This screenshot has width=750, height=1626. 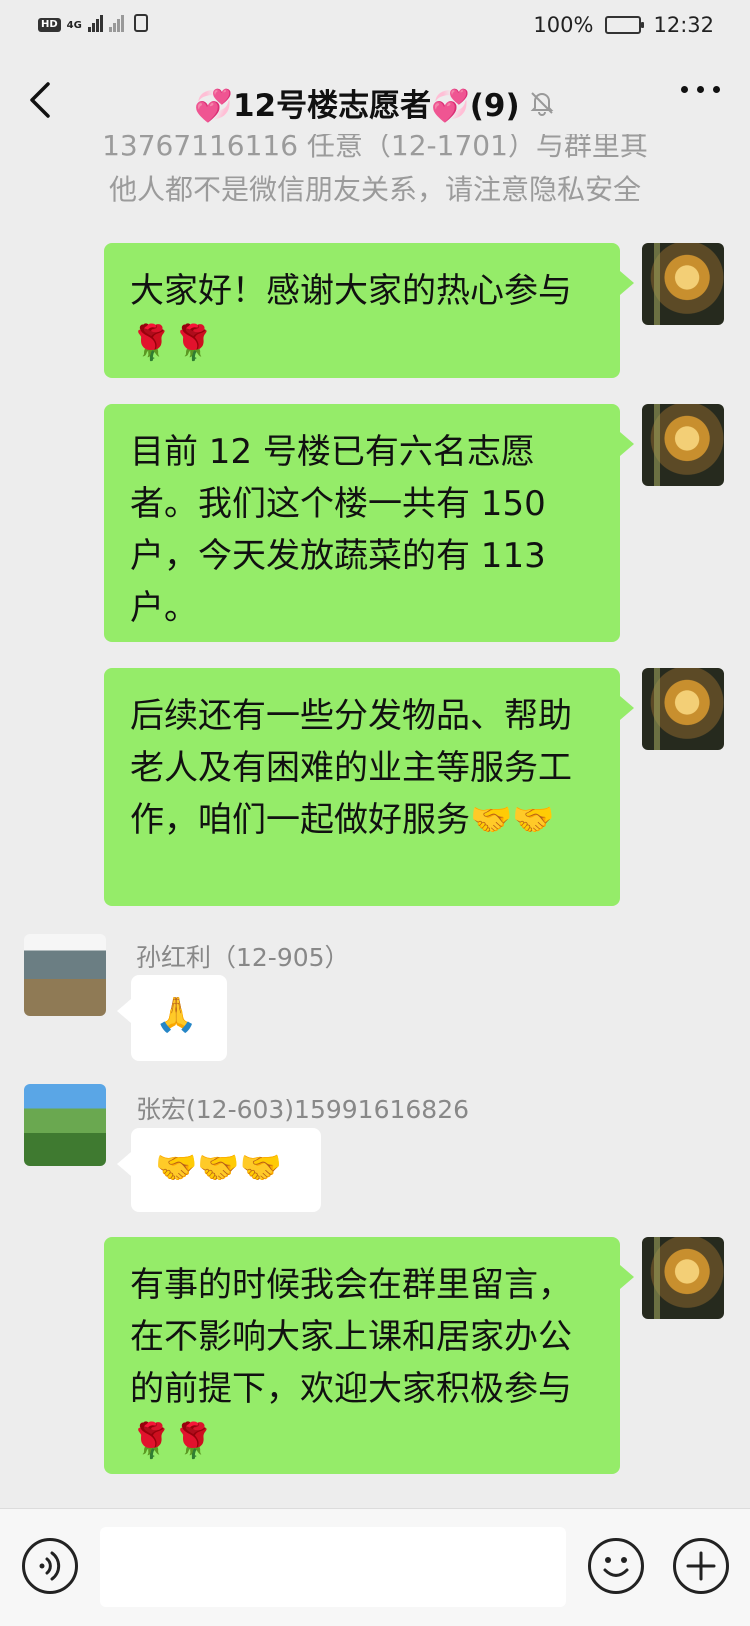 What do you see at coordinates (683, 25) in the screenshot?
I see `clock: 12:32` at bounding box center [683, 25].